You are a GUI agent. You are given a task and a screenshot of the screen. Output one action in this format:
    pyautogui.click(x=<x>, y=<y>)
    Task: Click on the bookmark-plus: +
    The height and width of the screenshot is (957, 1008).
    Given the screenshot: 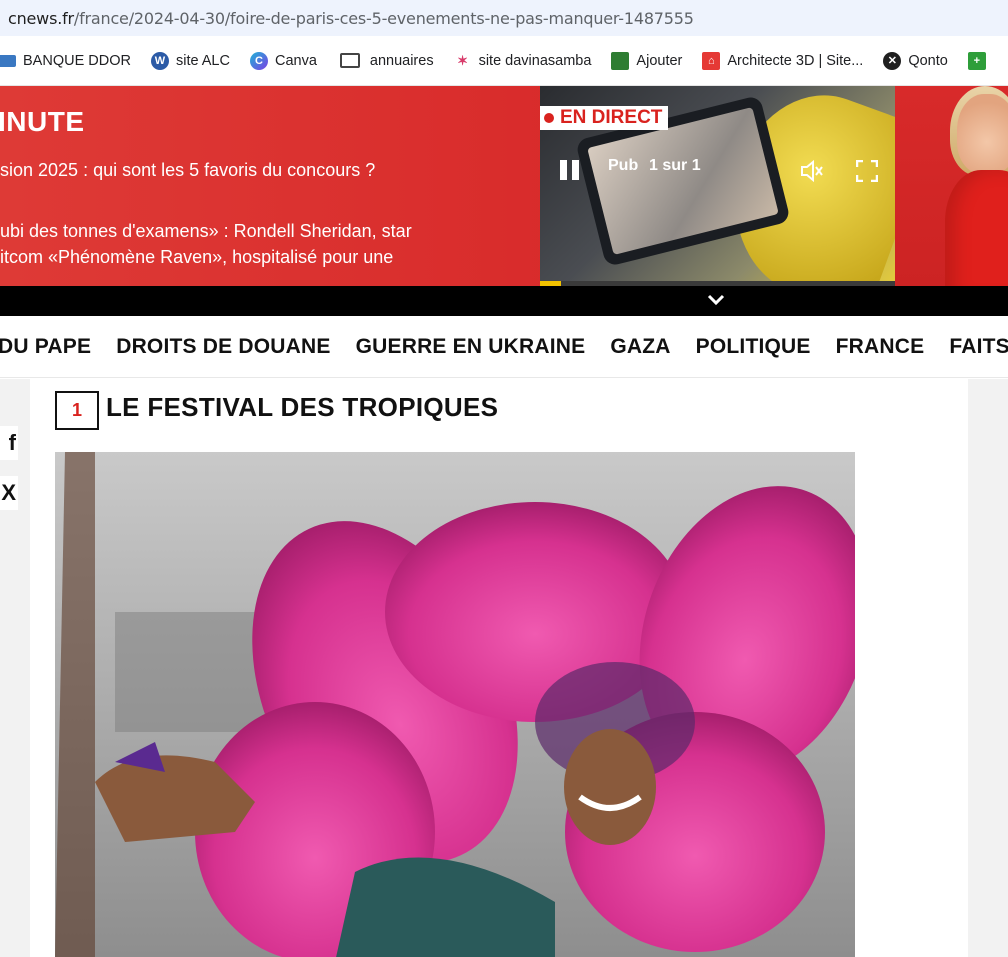 What is the action you would take?
    pyautogui.click(x=980, y=60)
    